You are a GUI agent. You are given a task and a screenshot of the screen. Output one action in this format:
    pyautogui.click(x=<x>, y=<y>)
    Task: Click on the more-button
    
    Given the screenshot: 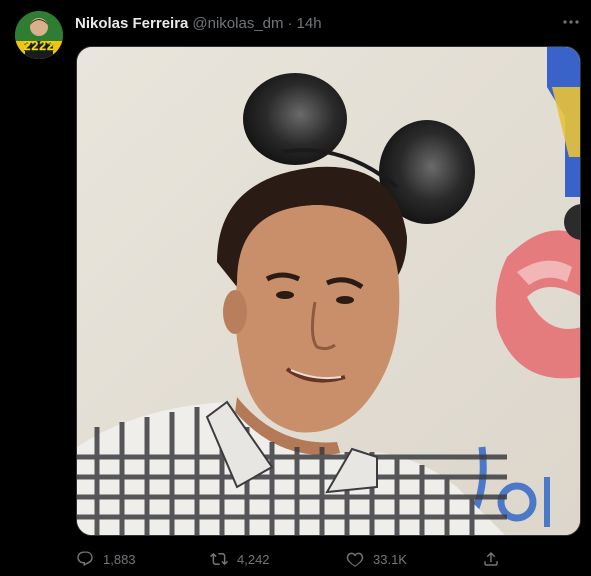 What is the action you would take?
    pyautogui.click(x=571, y=22)
    